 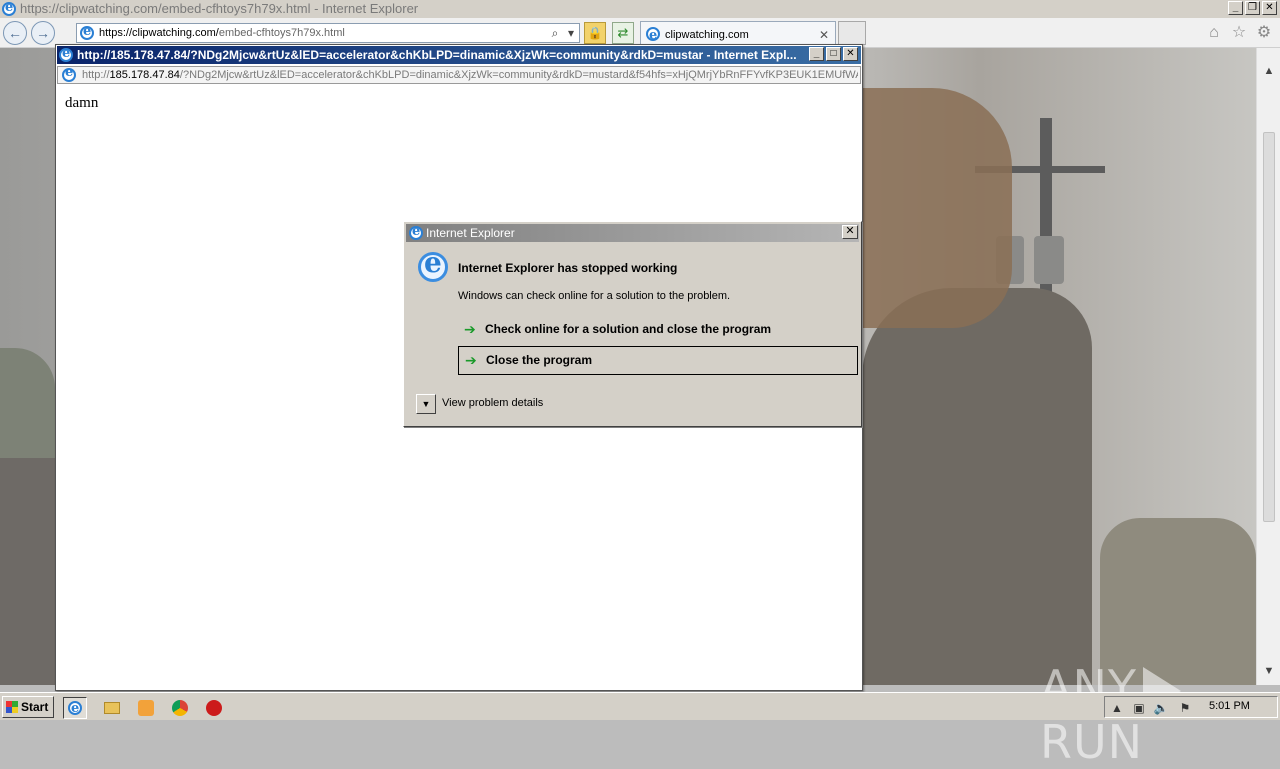 I want to click on clock: 5:01 PM, so click(x=1229, y=706).